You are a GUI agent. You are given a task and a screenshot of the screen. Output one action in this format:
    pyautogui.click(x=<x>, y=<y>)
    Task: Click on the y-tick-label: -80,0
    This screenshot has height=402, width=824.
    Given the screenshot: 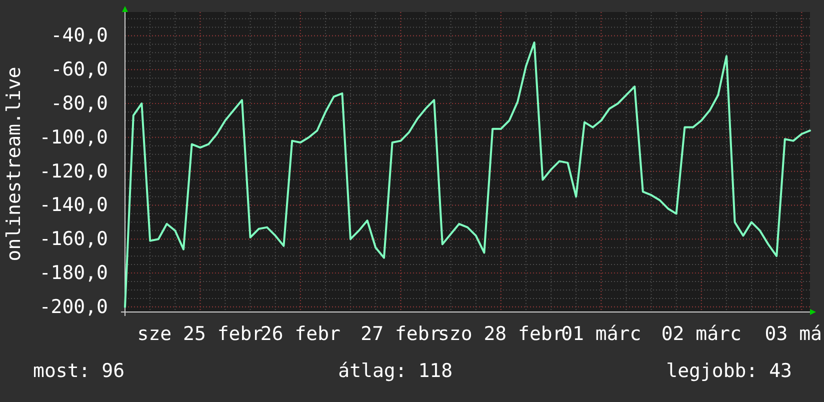 What is the action you would take?
    pyautogui.click(x=79, y=103)
    